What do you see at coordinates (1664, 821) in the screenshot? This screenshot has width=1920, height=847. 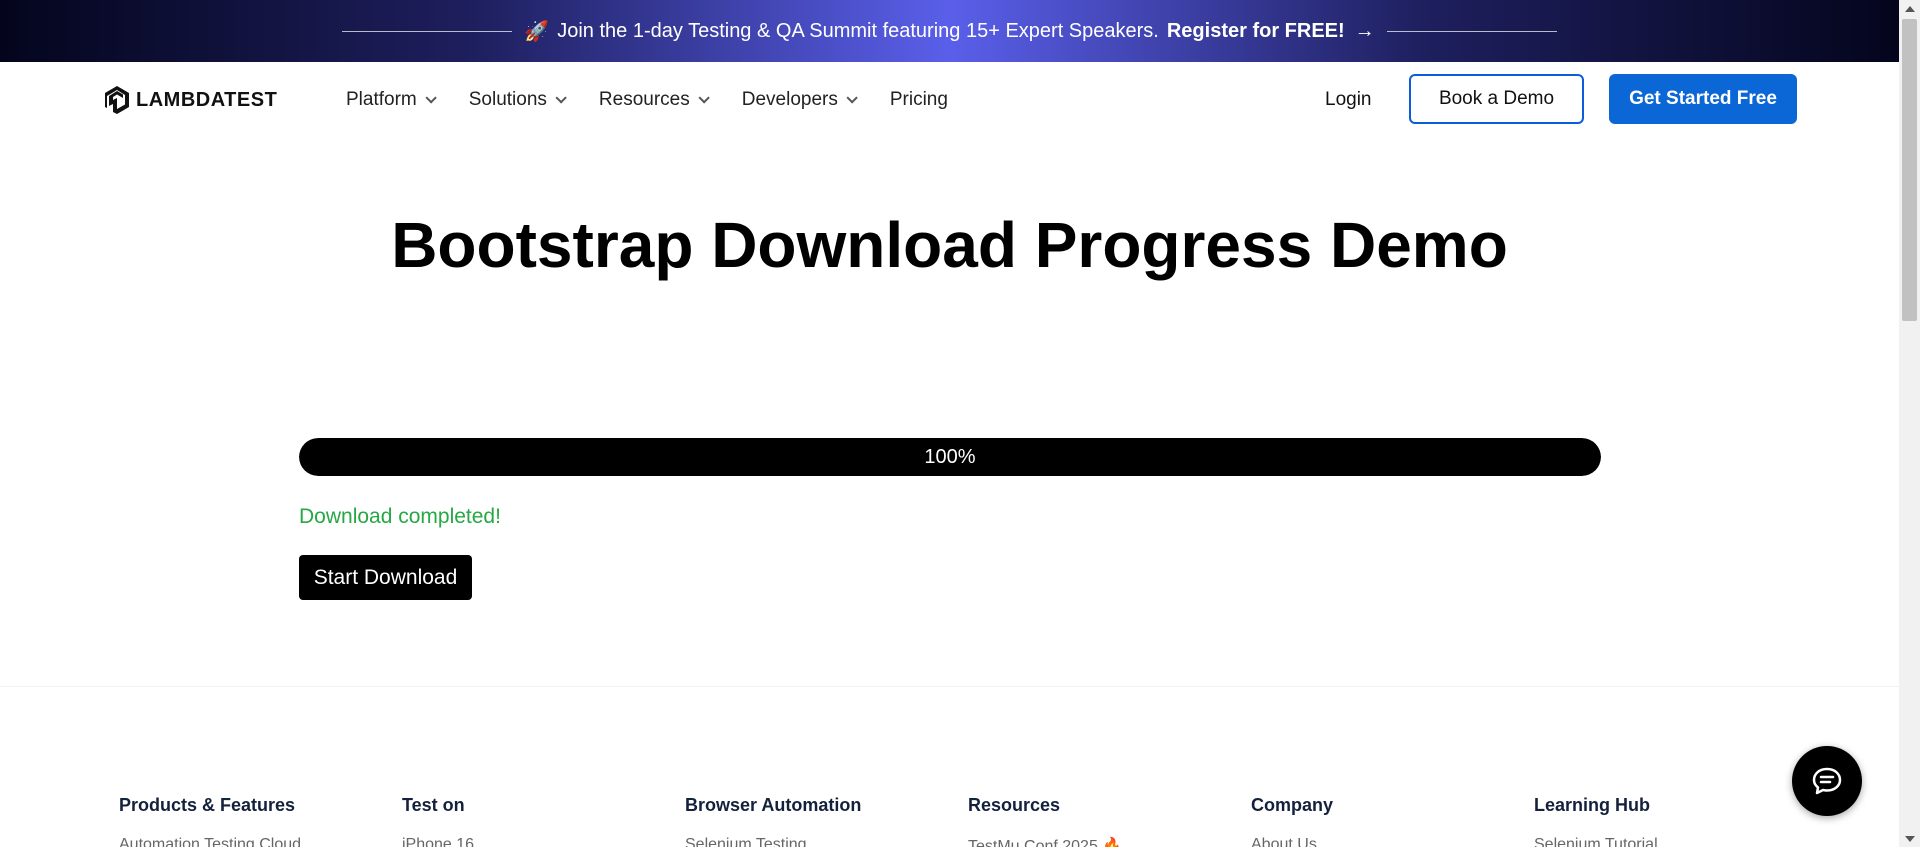 I see `footer-column: Learning Hub Selenium Tutorial` at bounding box center [1664, 821].